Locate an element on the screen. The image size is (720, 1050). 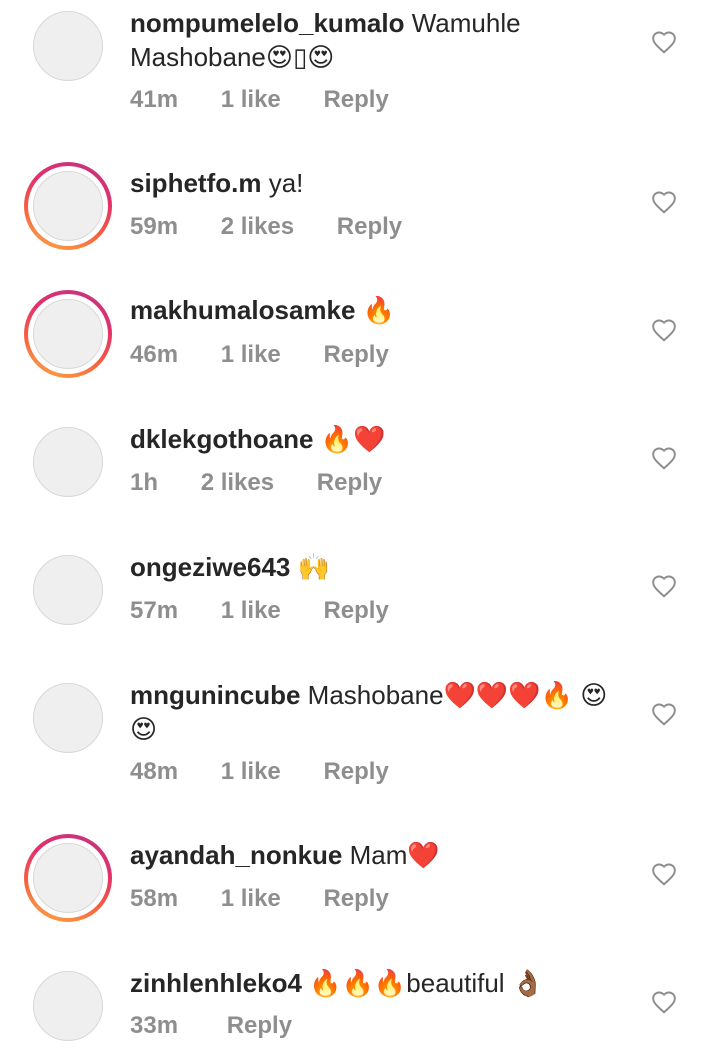
comment-body: mngunincube Mashobane❤️❤️❤️🔥 😍😍 is located at coordinates (370, 712).